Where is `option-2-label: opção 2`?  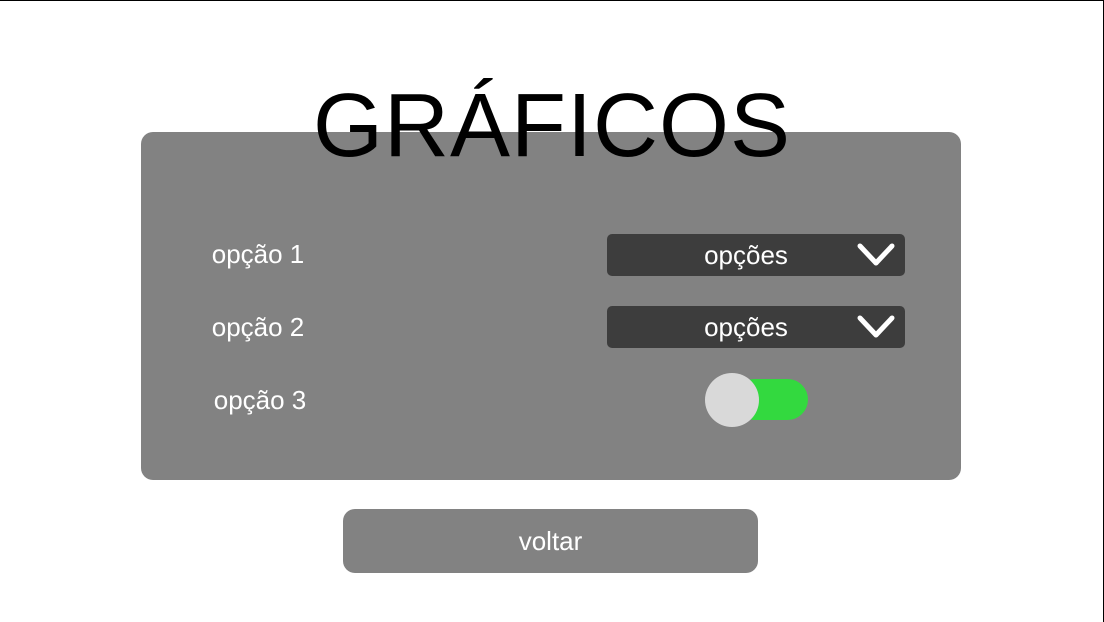 option-2-label: opção 2 is located at coordinates (258, 327).